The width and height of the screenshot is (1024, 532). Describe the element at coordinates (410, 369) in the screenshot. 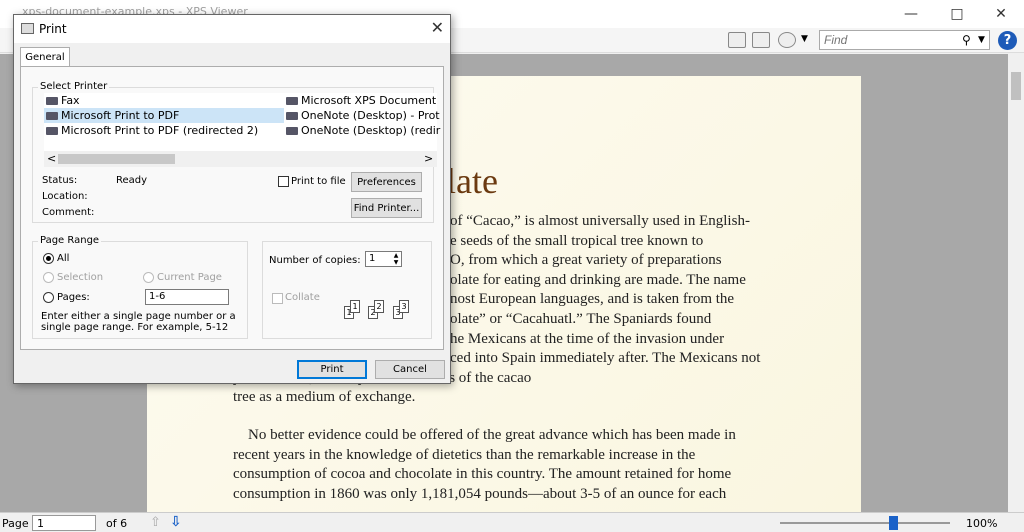

I see `cancel-button: Cancel` at that location.